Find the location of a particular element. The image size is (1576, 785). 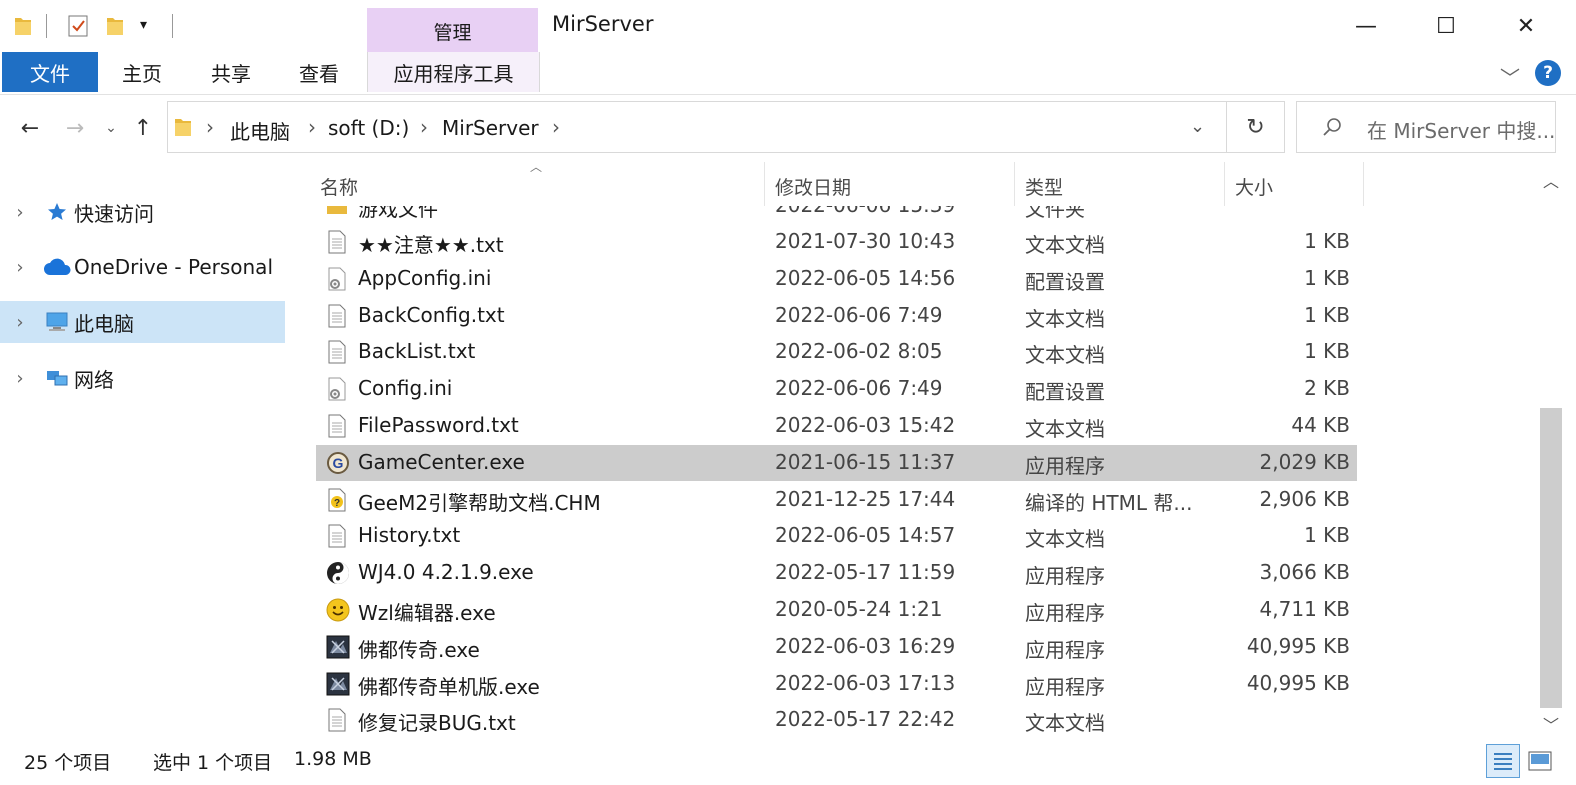

ribbon-expand-icon: ﹀ is located at coordinates (1510, 76).